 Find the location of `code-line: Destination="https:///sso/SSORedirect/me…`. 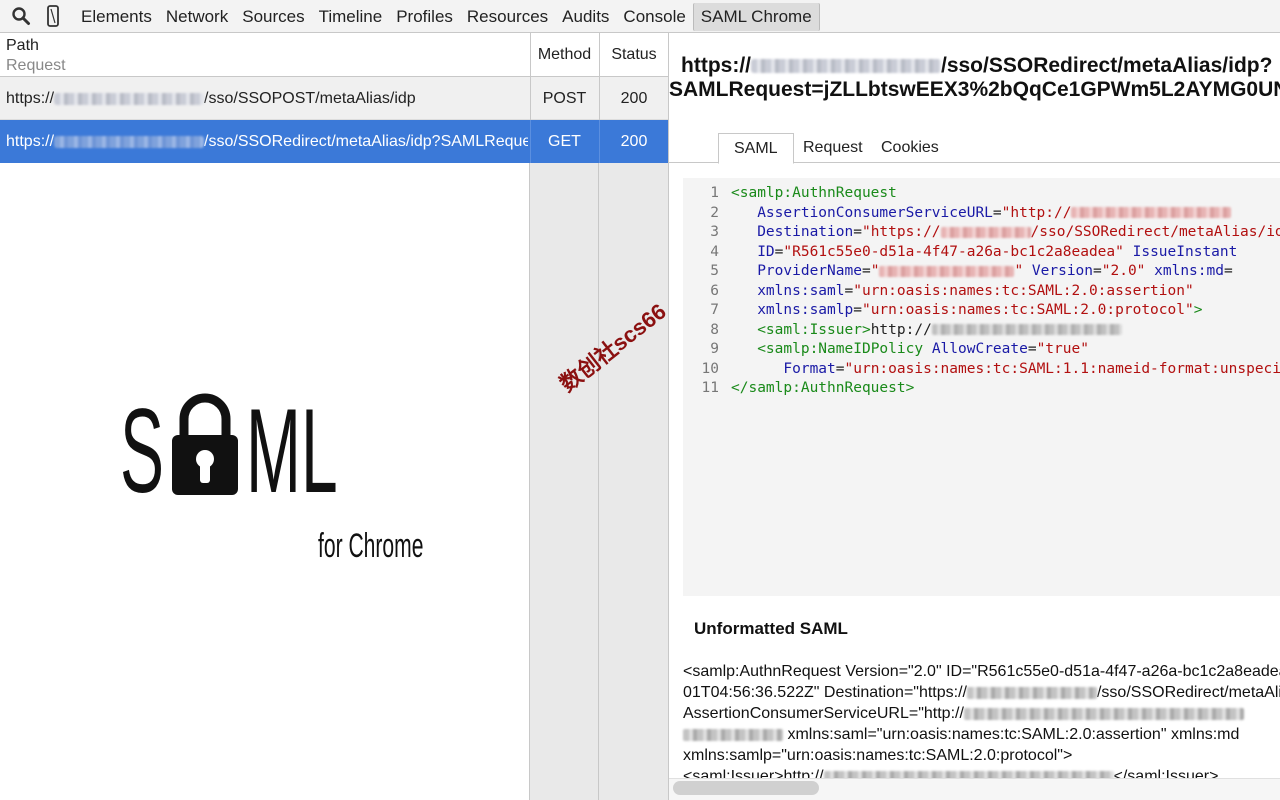

code-line: Destination="https:///sso/SSORedirect/me… is located at coordinates (1018, 232).